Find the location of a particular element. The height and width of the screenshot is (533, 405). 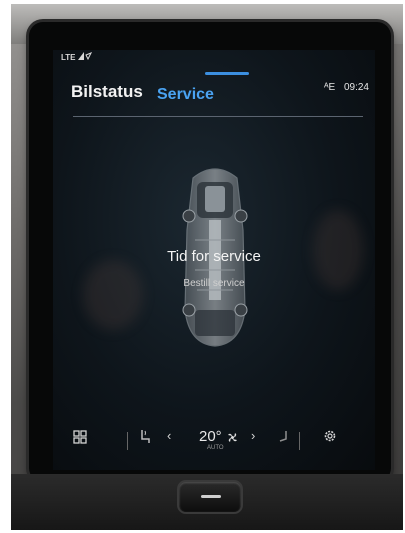

seat-heat-right-button is located at coordinates (283, 438).